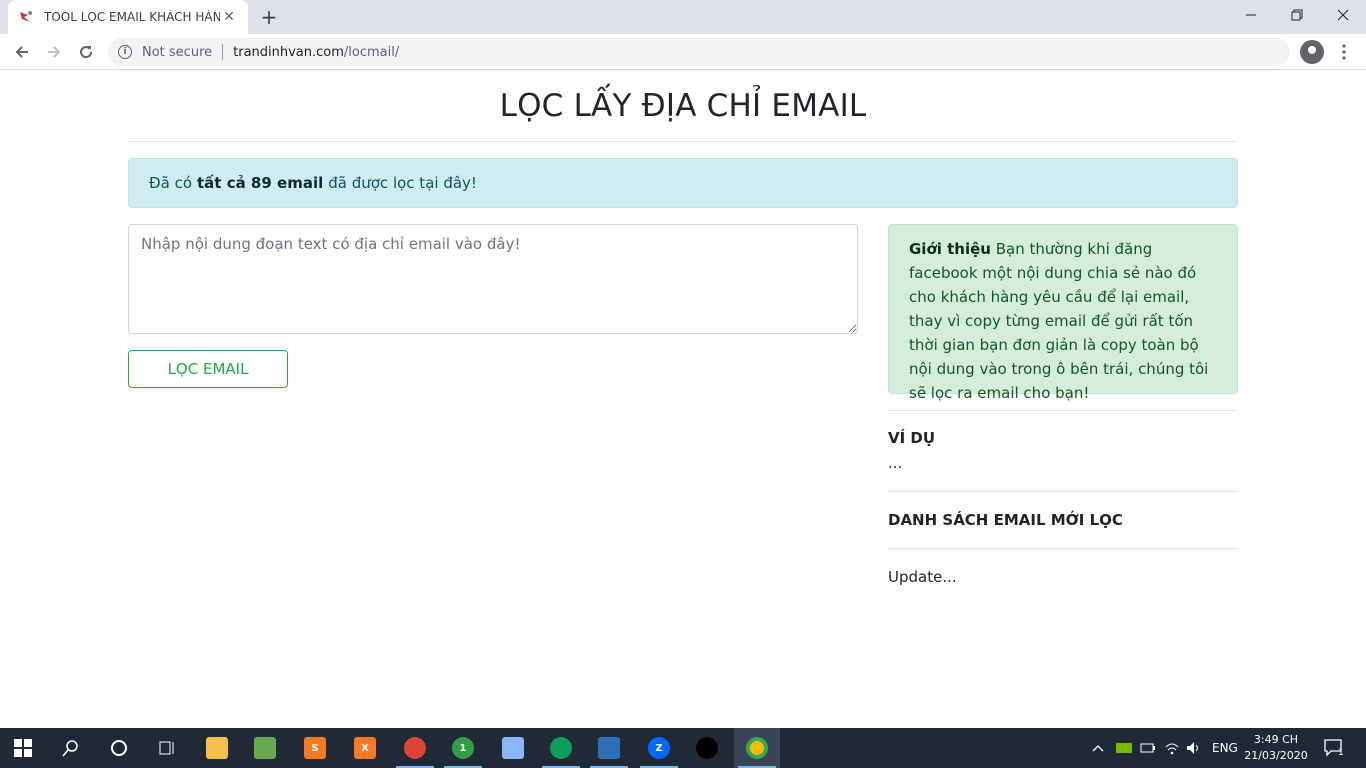 The image size is (1366, 768). Describe the element at coordinates (1276, 739) in the screenshot. I see `clock-time: 3:49 CH` at that location.